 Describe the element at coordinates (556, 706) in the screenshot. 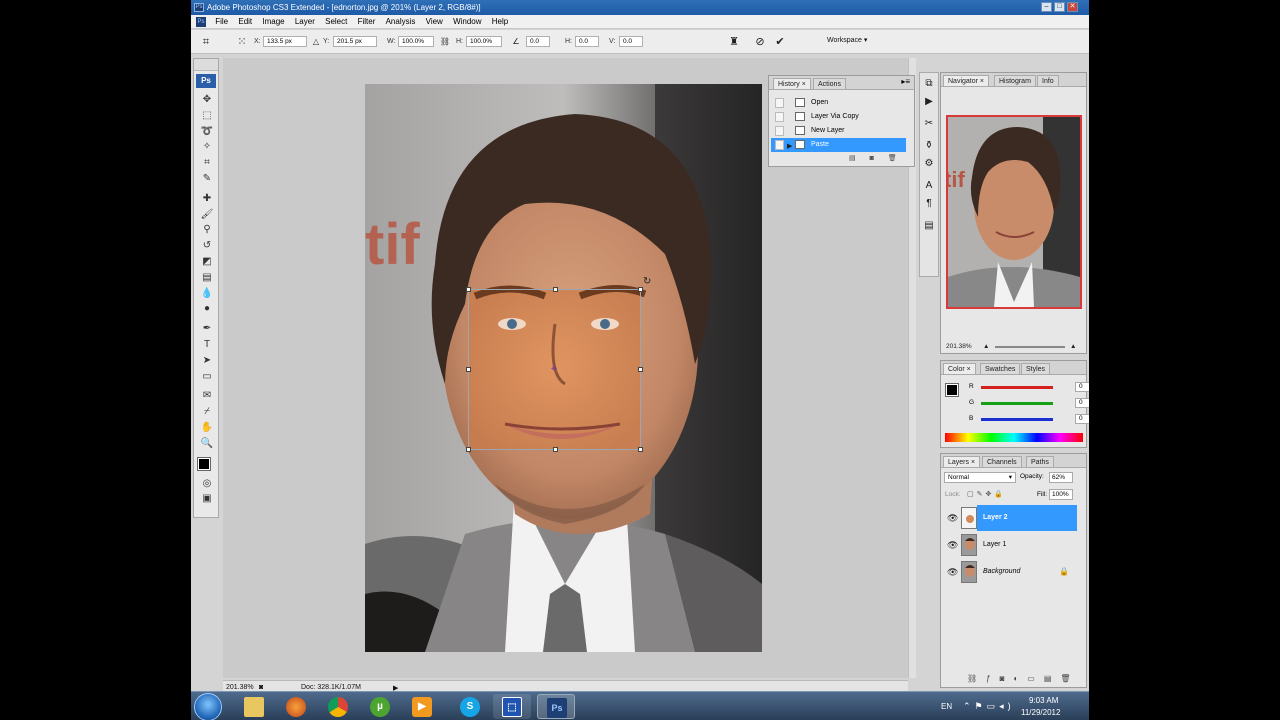

I see `taskbar-photoshop: Ps` at that location.